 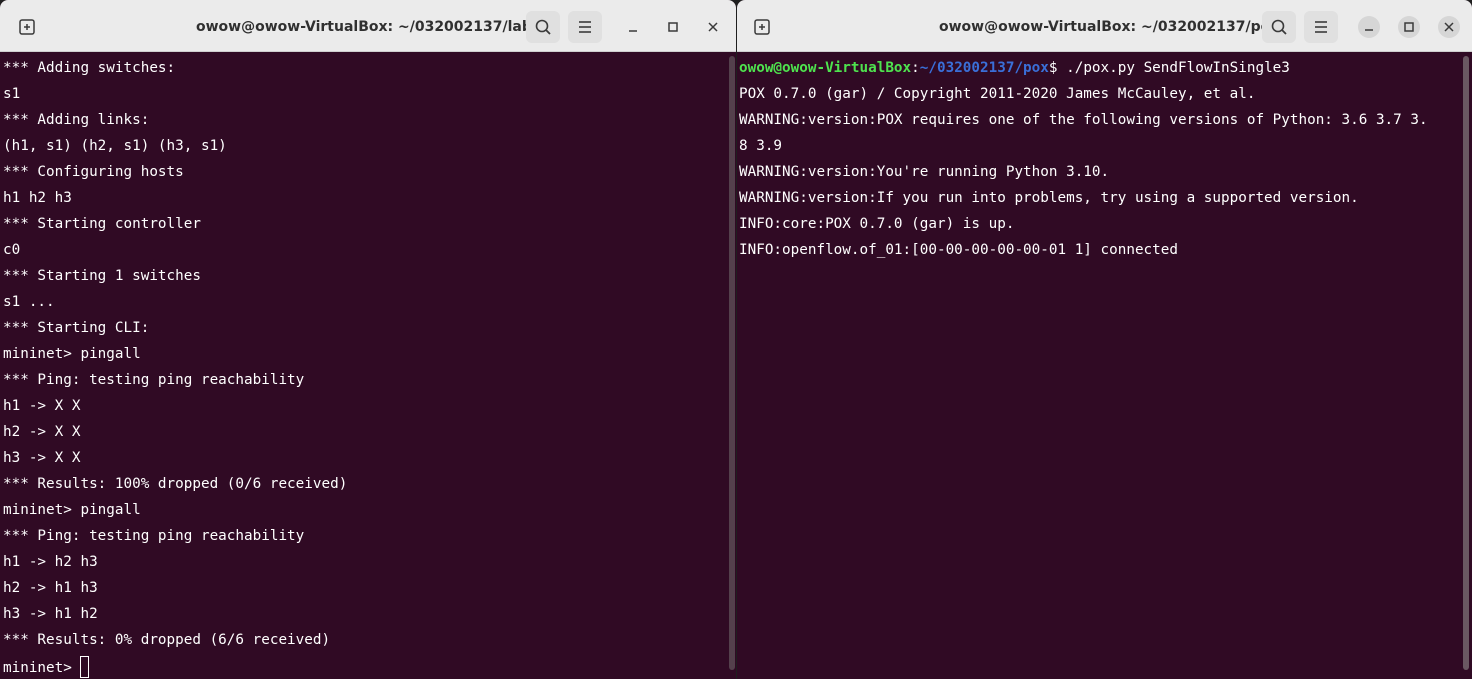 What do you see at coordinates (167, 640) in the screenshot?
I see `terminal-line: *** Results: 0% dropped (6/6 received)` at bounding box center [167, 640].